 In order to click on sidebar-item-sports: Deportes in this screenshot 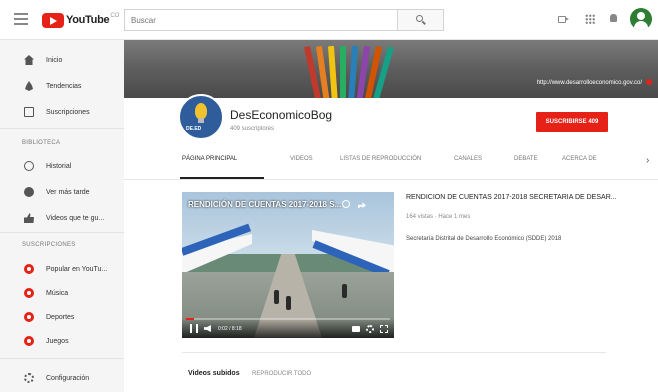, I will do `click(62, 317)`.